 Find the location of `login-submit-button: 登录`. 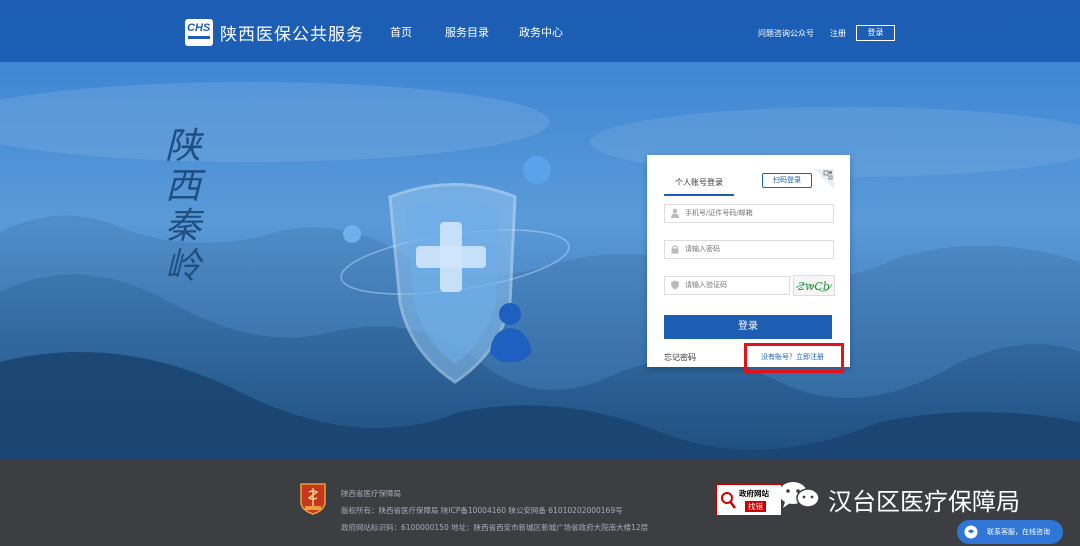

login-submit-button: 登录 is located at coordinates (748, 327).